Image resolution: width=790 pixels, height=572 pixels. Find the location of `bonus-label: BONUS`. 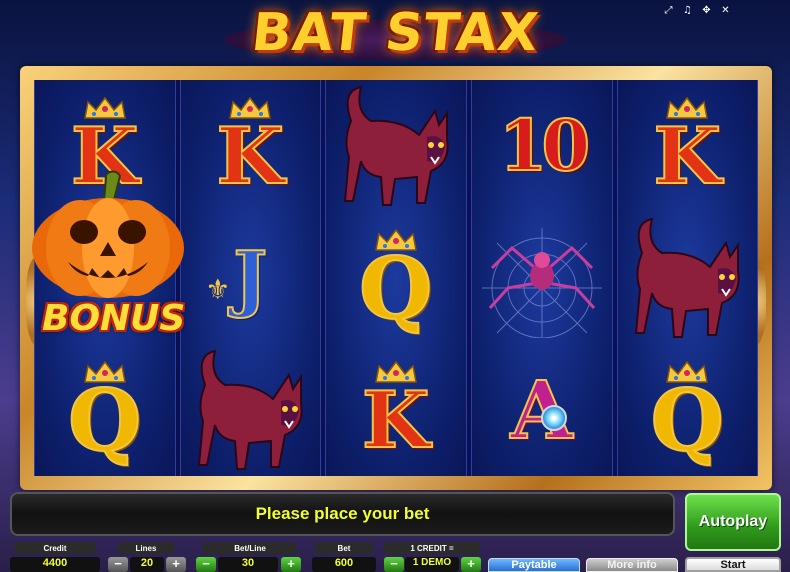

bonus-label: BONUS is located at coordinates (114, 318).